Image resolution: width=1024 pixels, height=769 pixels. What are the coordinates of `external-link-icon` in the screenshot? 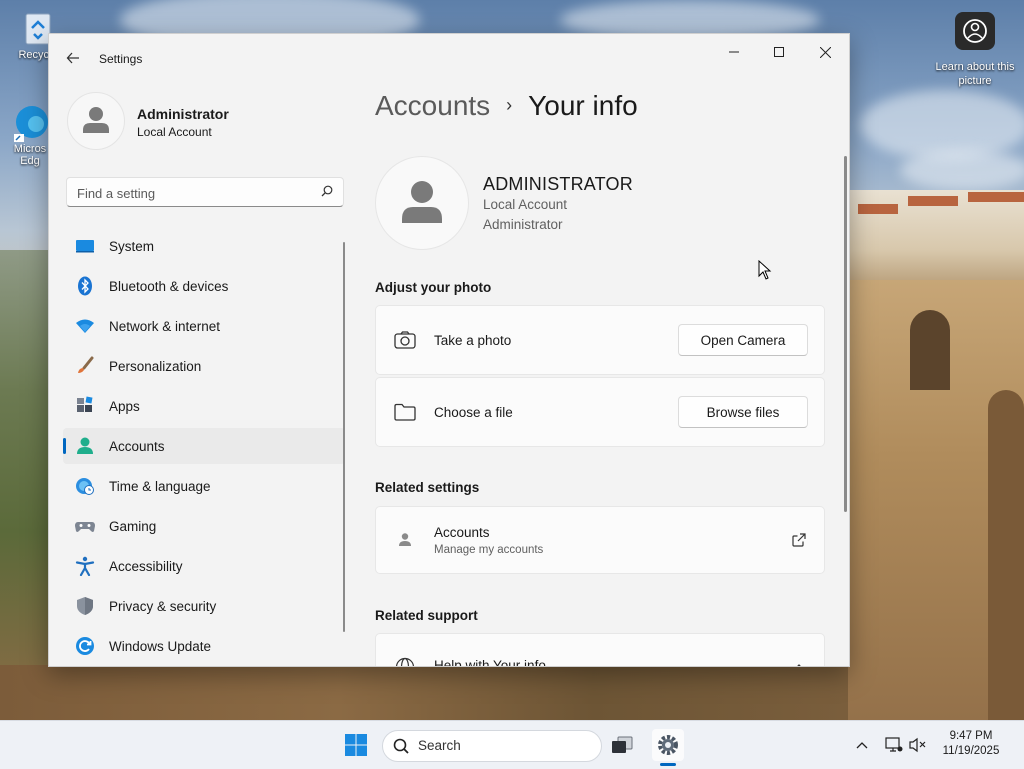 It's located at (799, 540).